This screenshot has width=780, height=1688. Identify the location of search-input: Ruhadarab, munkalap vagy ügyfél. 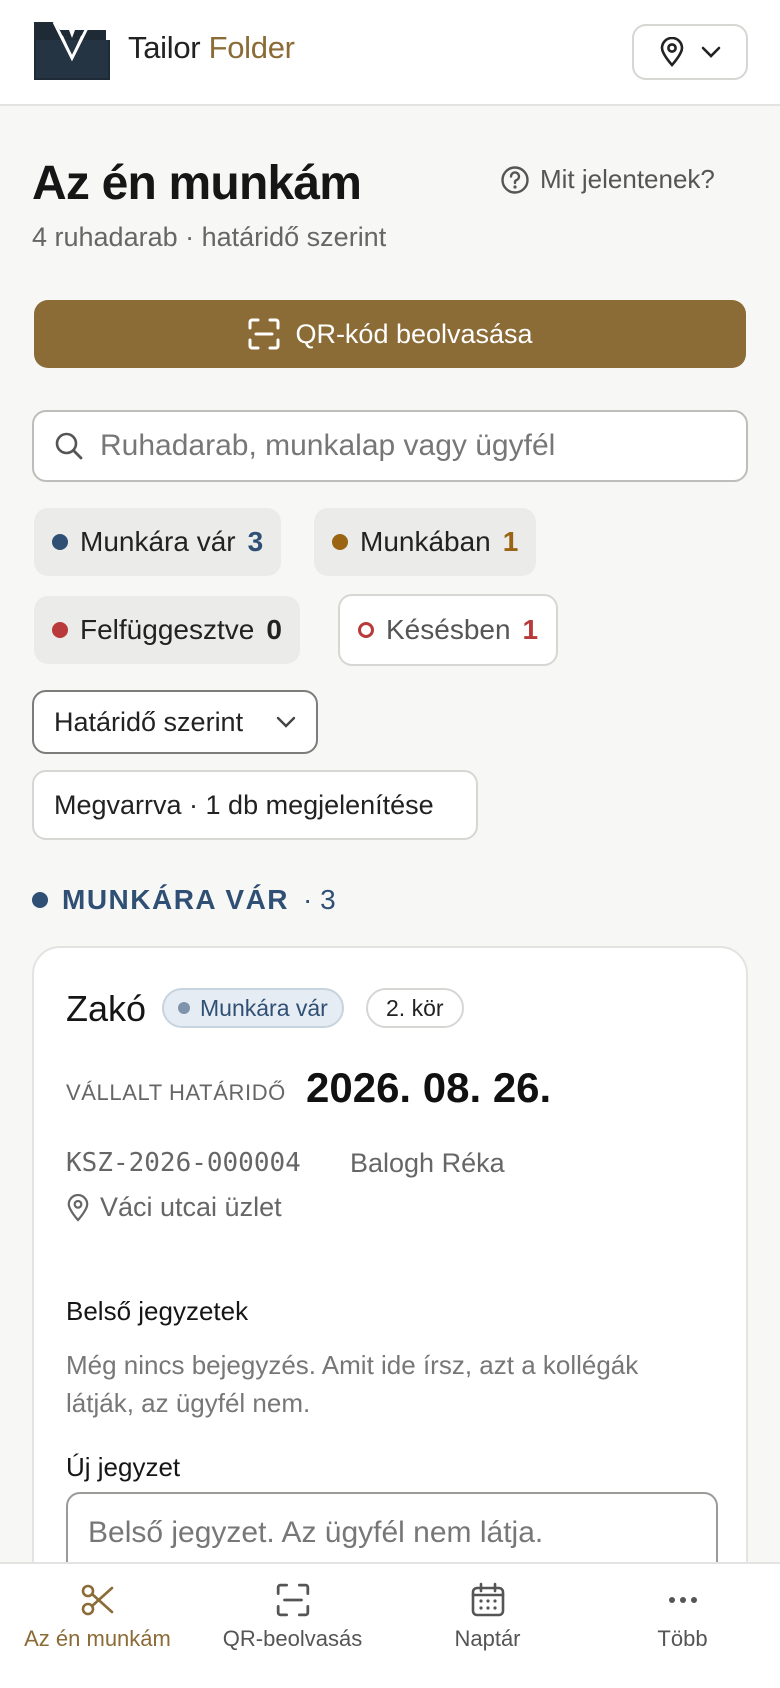
(390, 446).